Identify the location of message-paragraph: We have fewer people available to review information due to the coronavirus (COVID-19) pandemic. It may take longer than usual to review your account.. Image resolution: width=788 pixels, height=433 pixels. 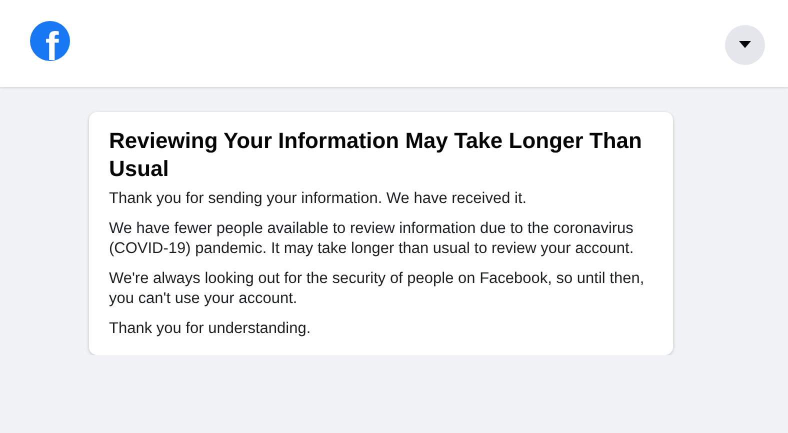
(372, 239).